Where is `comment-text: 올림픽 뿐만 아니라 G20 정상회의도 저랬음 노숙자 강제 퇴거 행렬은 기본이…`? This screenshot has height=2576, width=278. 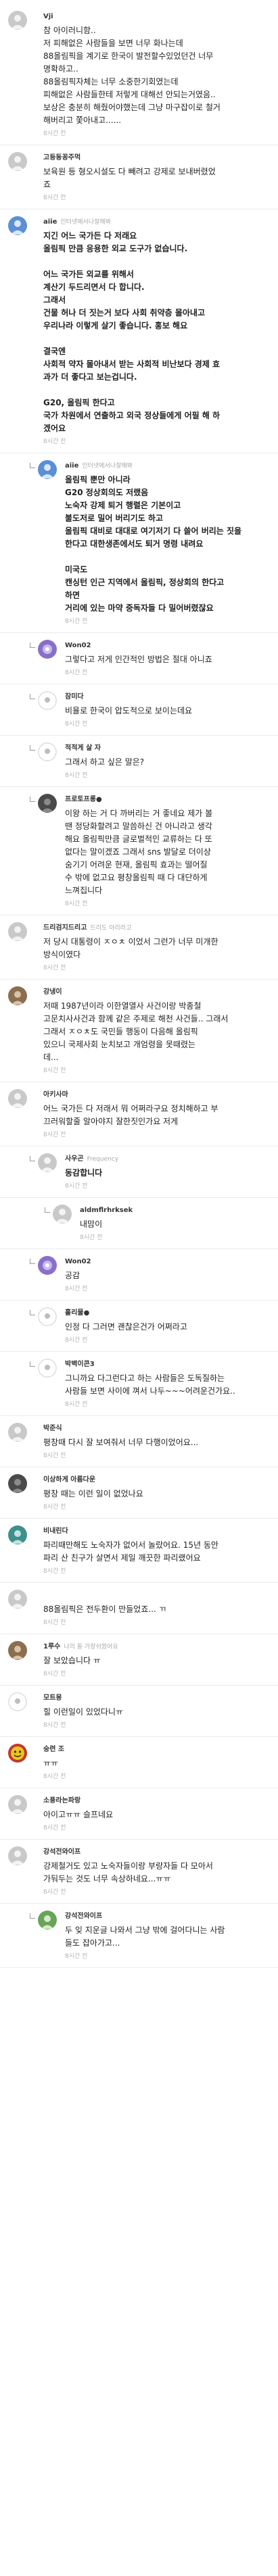 comment-text: 올림픽 뿐만 아니라 G20 정상회의도 저랬음 노숙자 강제 퇴거 행렬은 기본이… is located at coordinates (167, 544).